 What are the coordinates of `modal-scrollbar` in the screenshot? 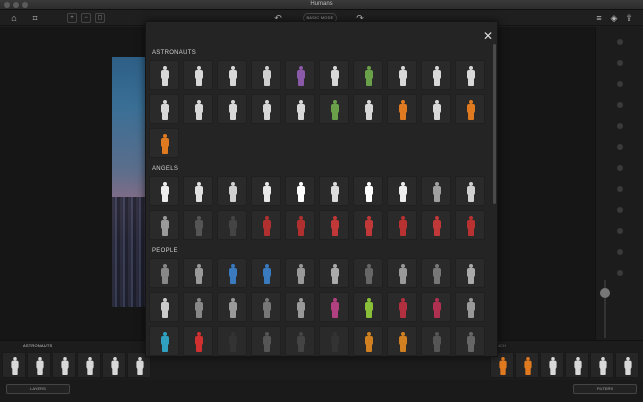 It's located at (494, 124).